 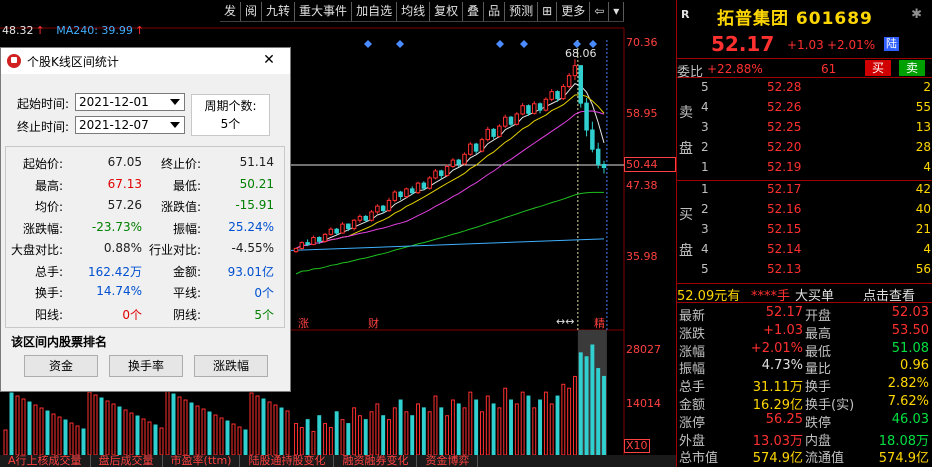 I want to click on toolbar-forecast-button: 预测, so click(x=522, y=11).